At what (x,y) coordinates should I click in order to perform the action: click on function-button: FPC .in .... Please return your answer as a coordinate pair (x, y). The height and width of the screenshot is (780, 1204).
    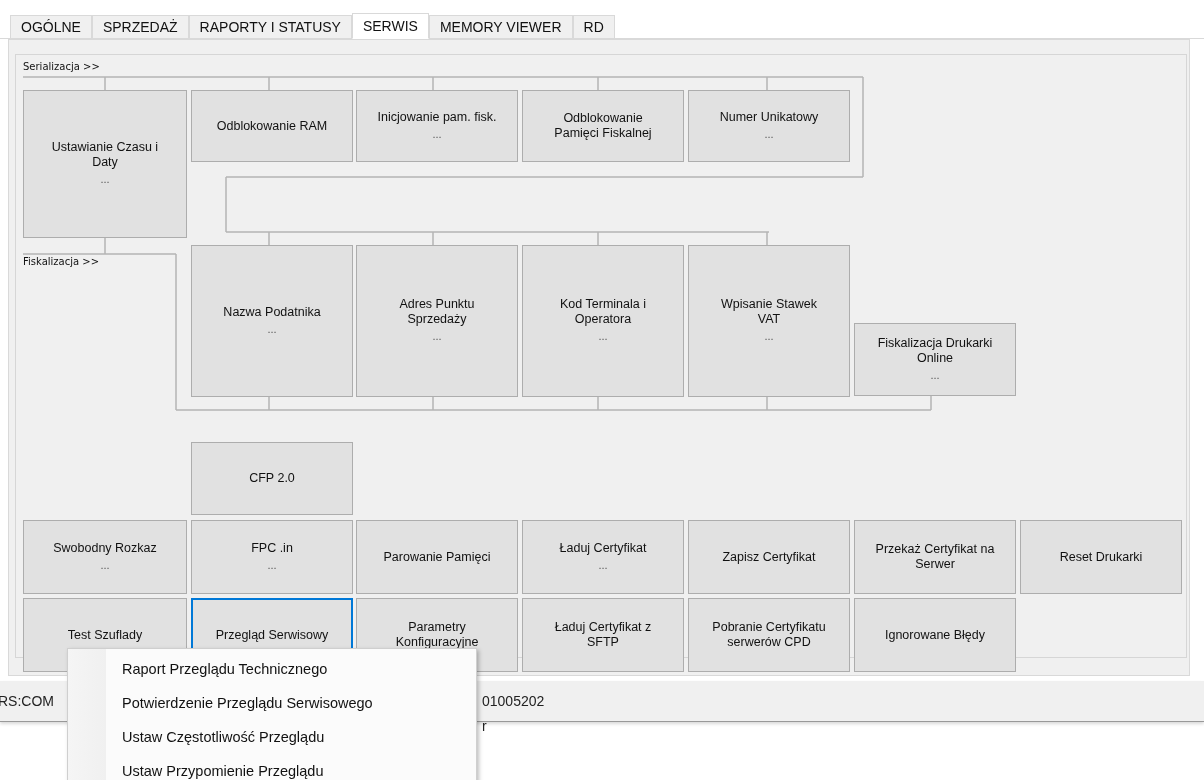
    Looking at the image, I should click on (272, 557).